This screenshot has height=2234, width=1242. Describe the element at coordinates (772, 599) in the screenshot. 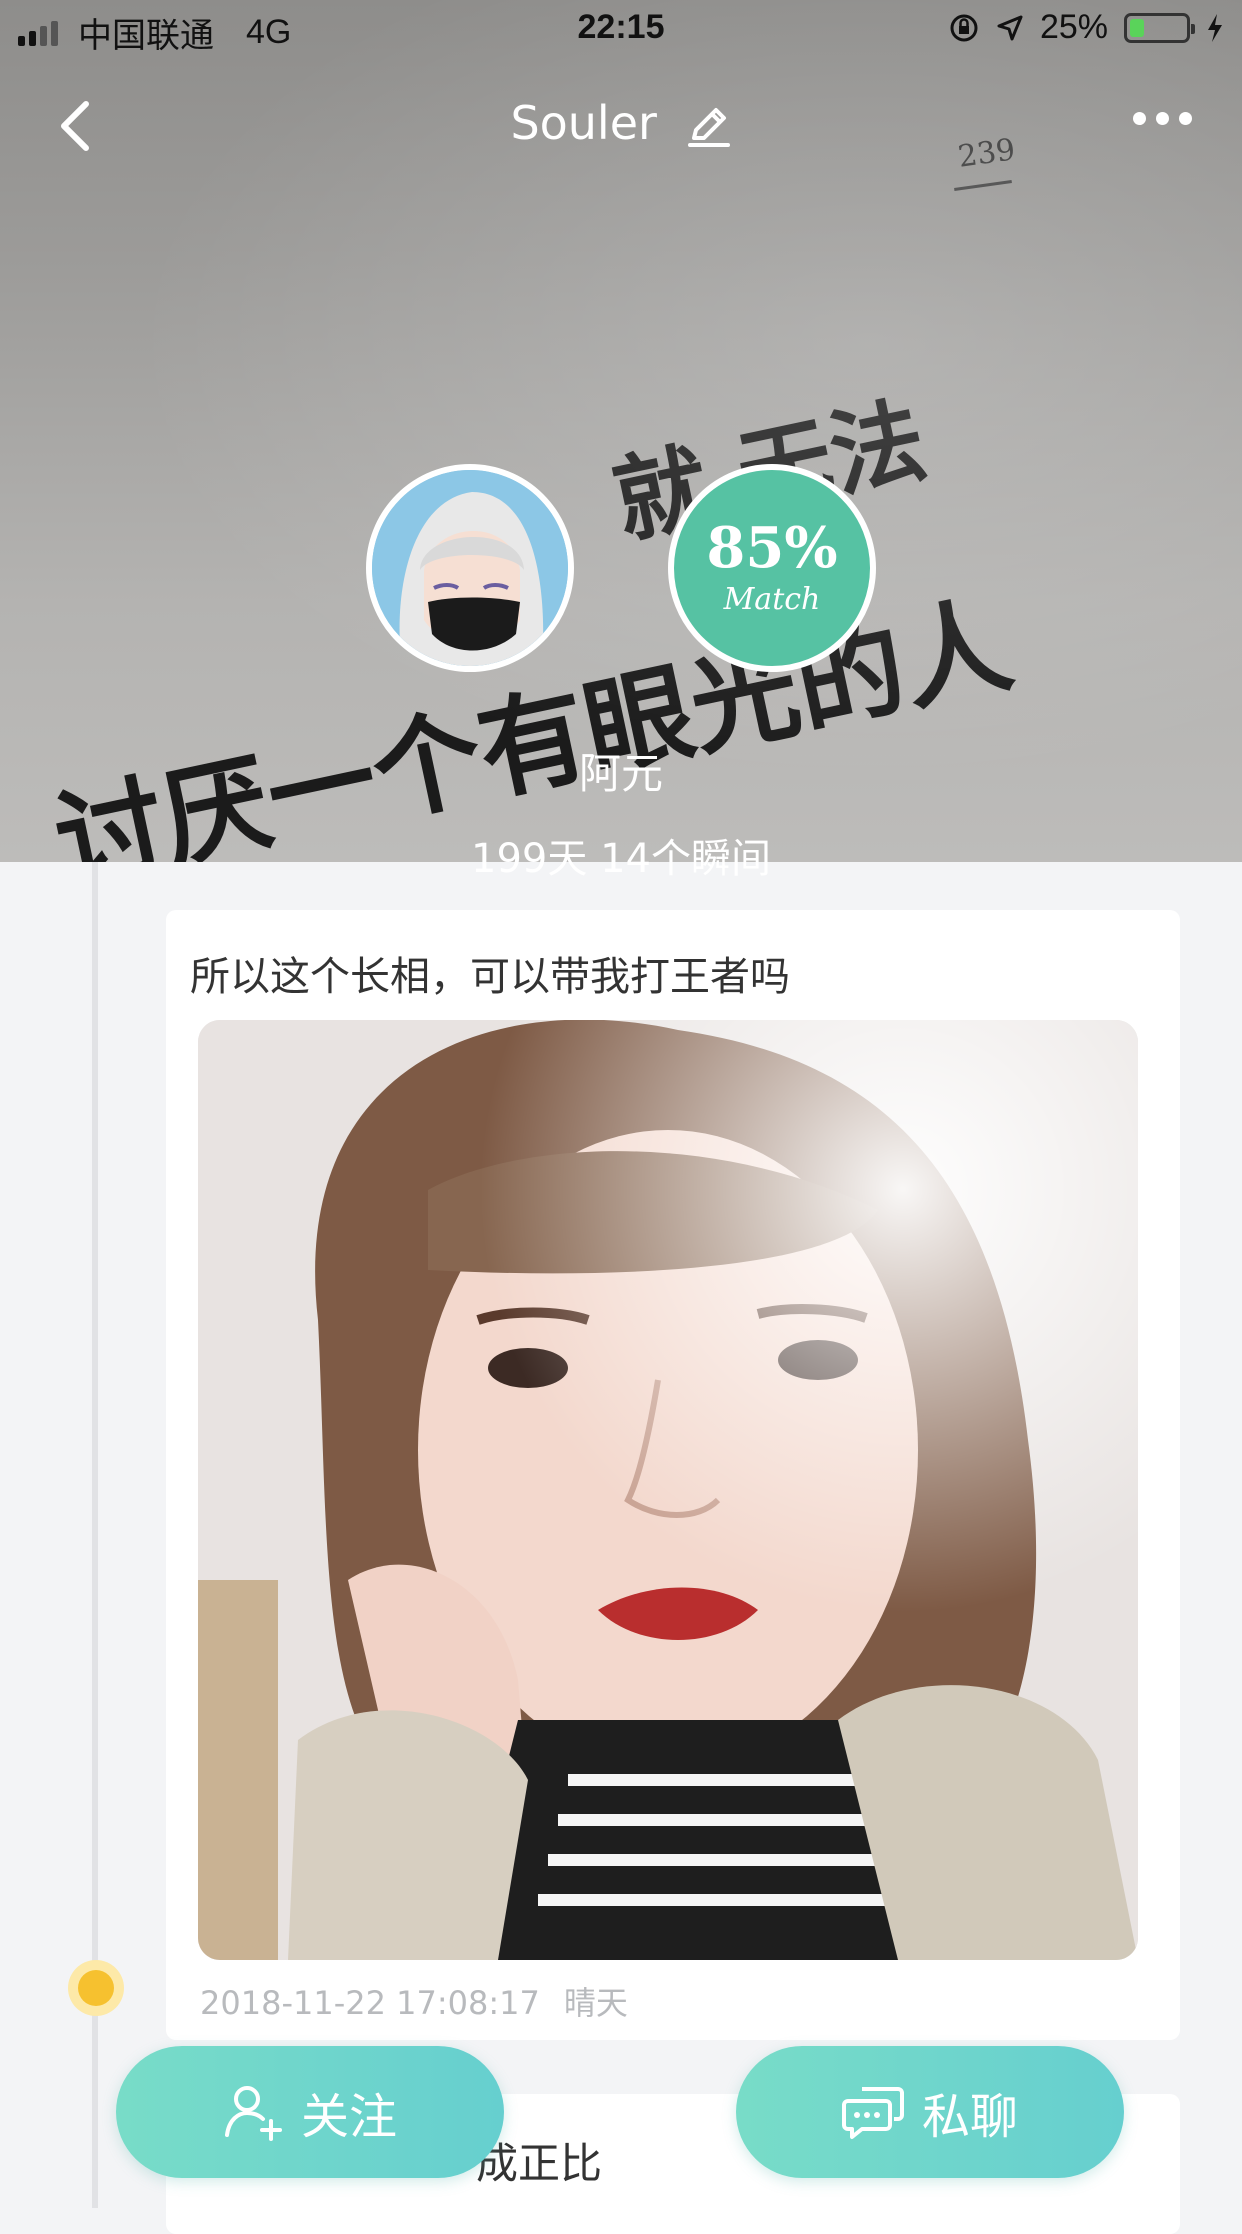

I see `match-label: Match` at that location.